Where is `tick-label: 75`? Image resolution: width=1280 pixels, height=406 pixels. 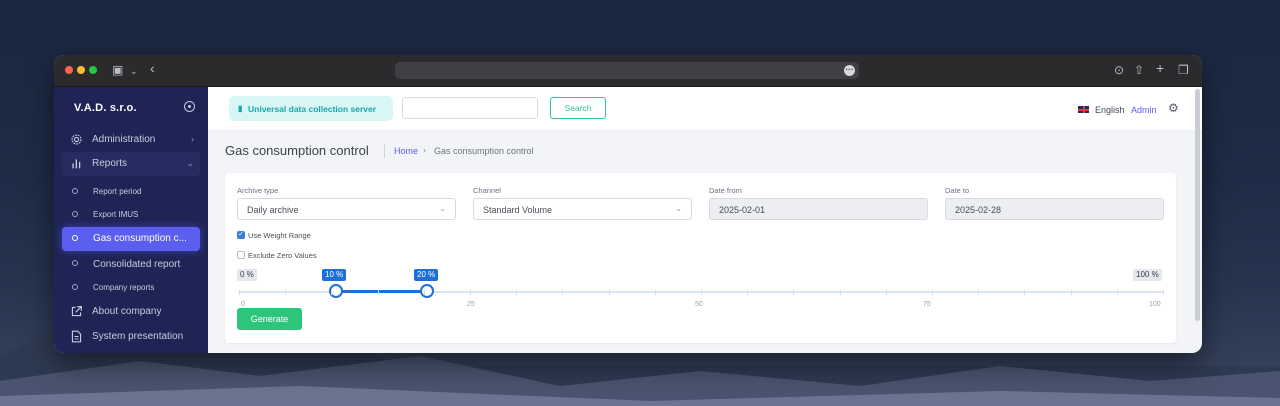 tick-label: 75 is located at coordinates (927, 304).